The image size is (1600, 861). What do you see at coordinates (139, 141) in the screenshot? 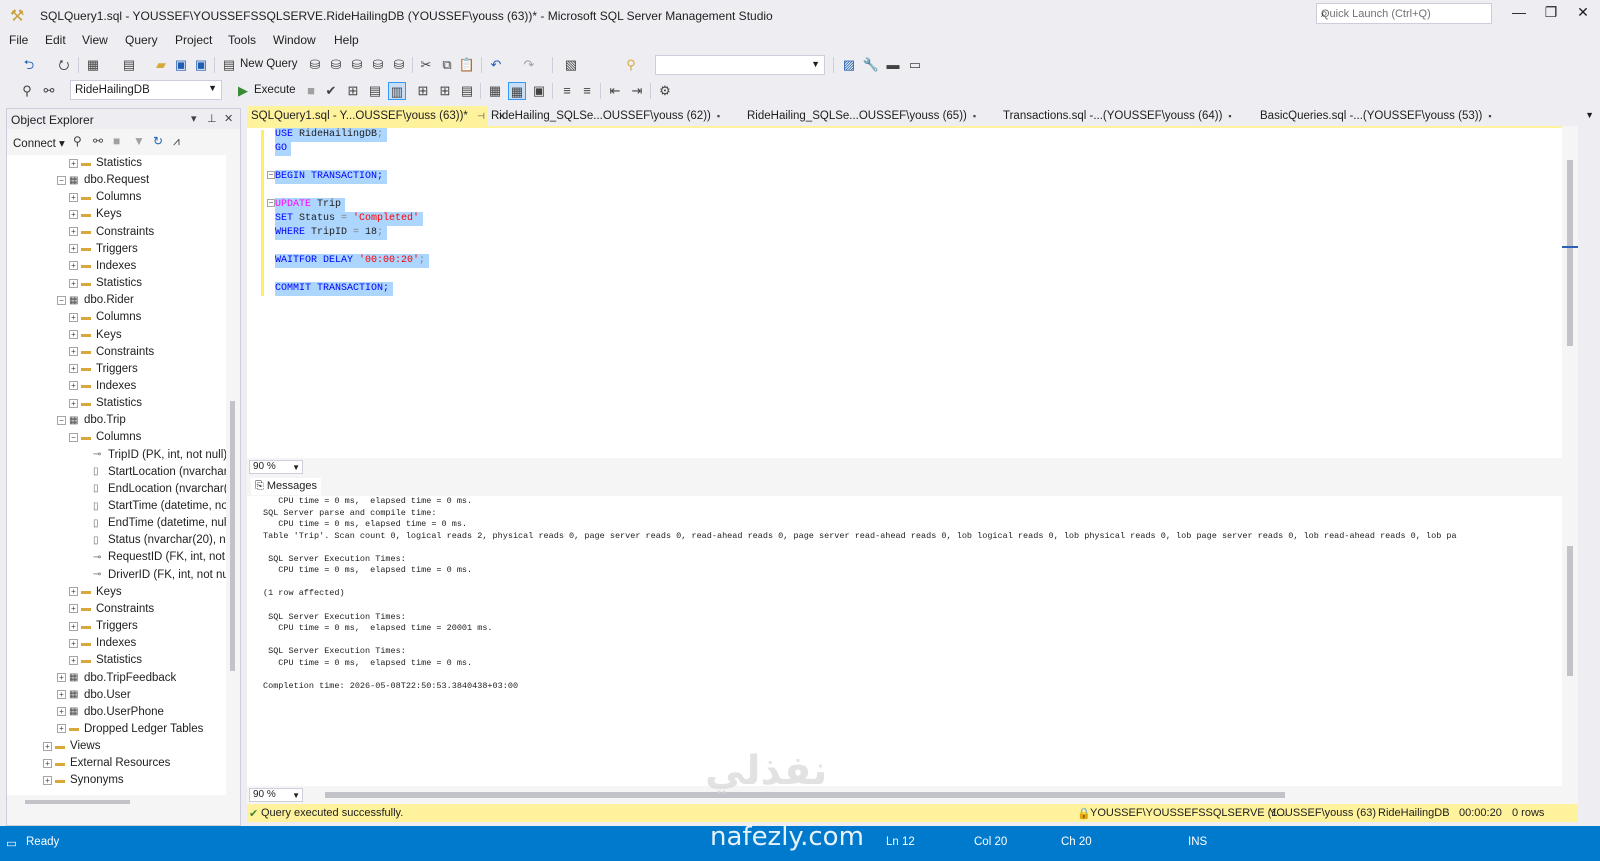
I see `filter-icon: ▼` at bounding box center [139, 141].